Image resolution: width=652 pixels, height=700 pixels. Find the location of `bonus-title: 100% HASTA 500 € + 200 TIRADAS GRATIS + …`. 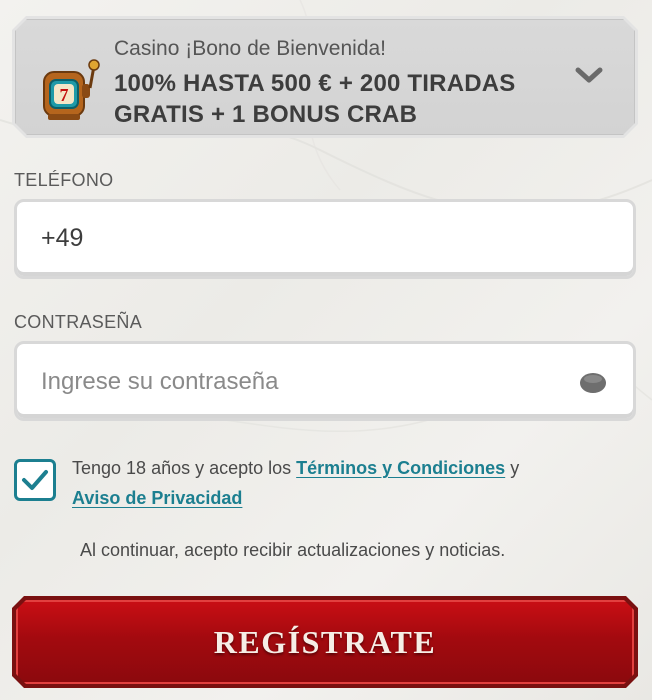

bonus-title: 100% HASTA 500 € + 200 TIRADAS GRATIS + … is located at coordinates (315, 99).